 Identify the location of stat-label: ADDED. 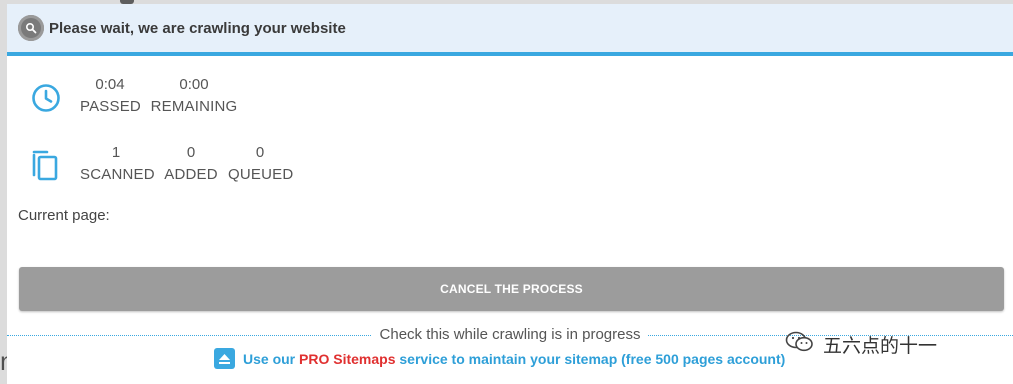
(191, 174).